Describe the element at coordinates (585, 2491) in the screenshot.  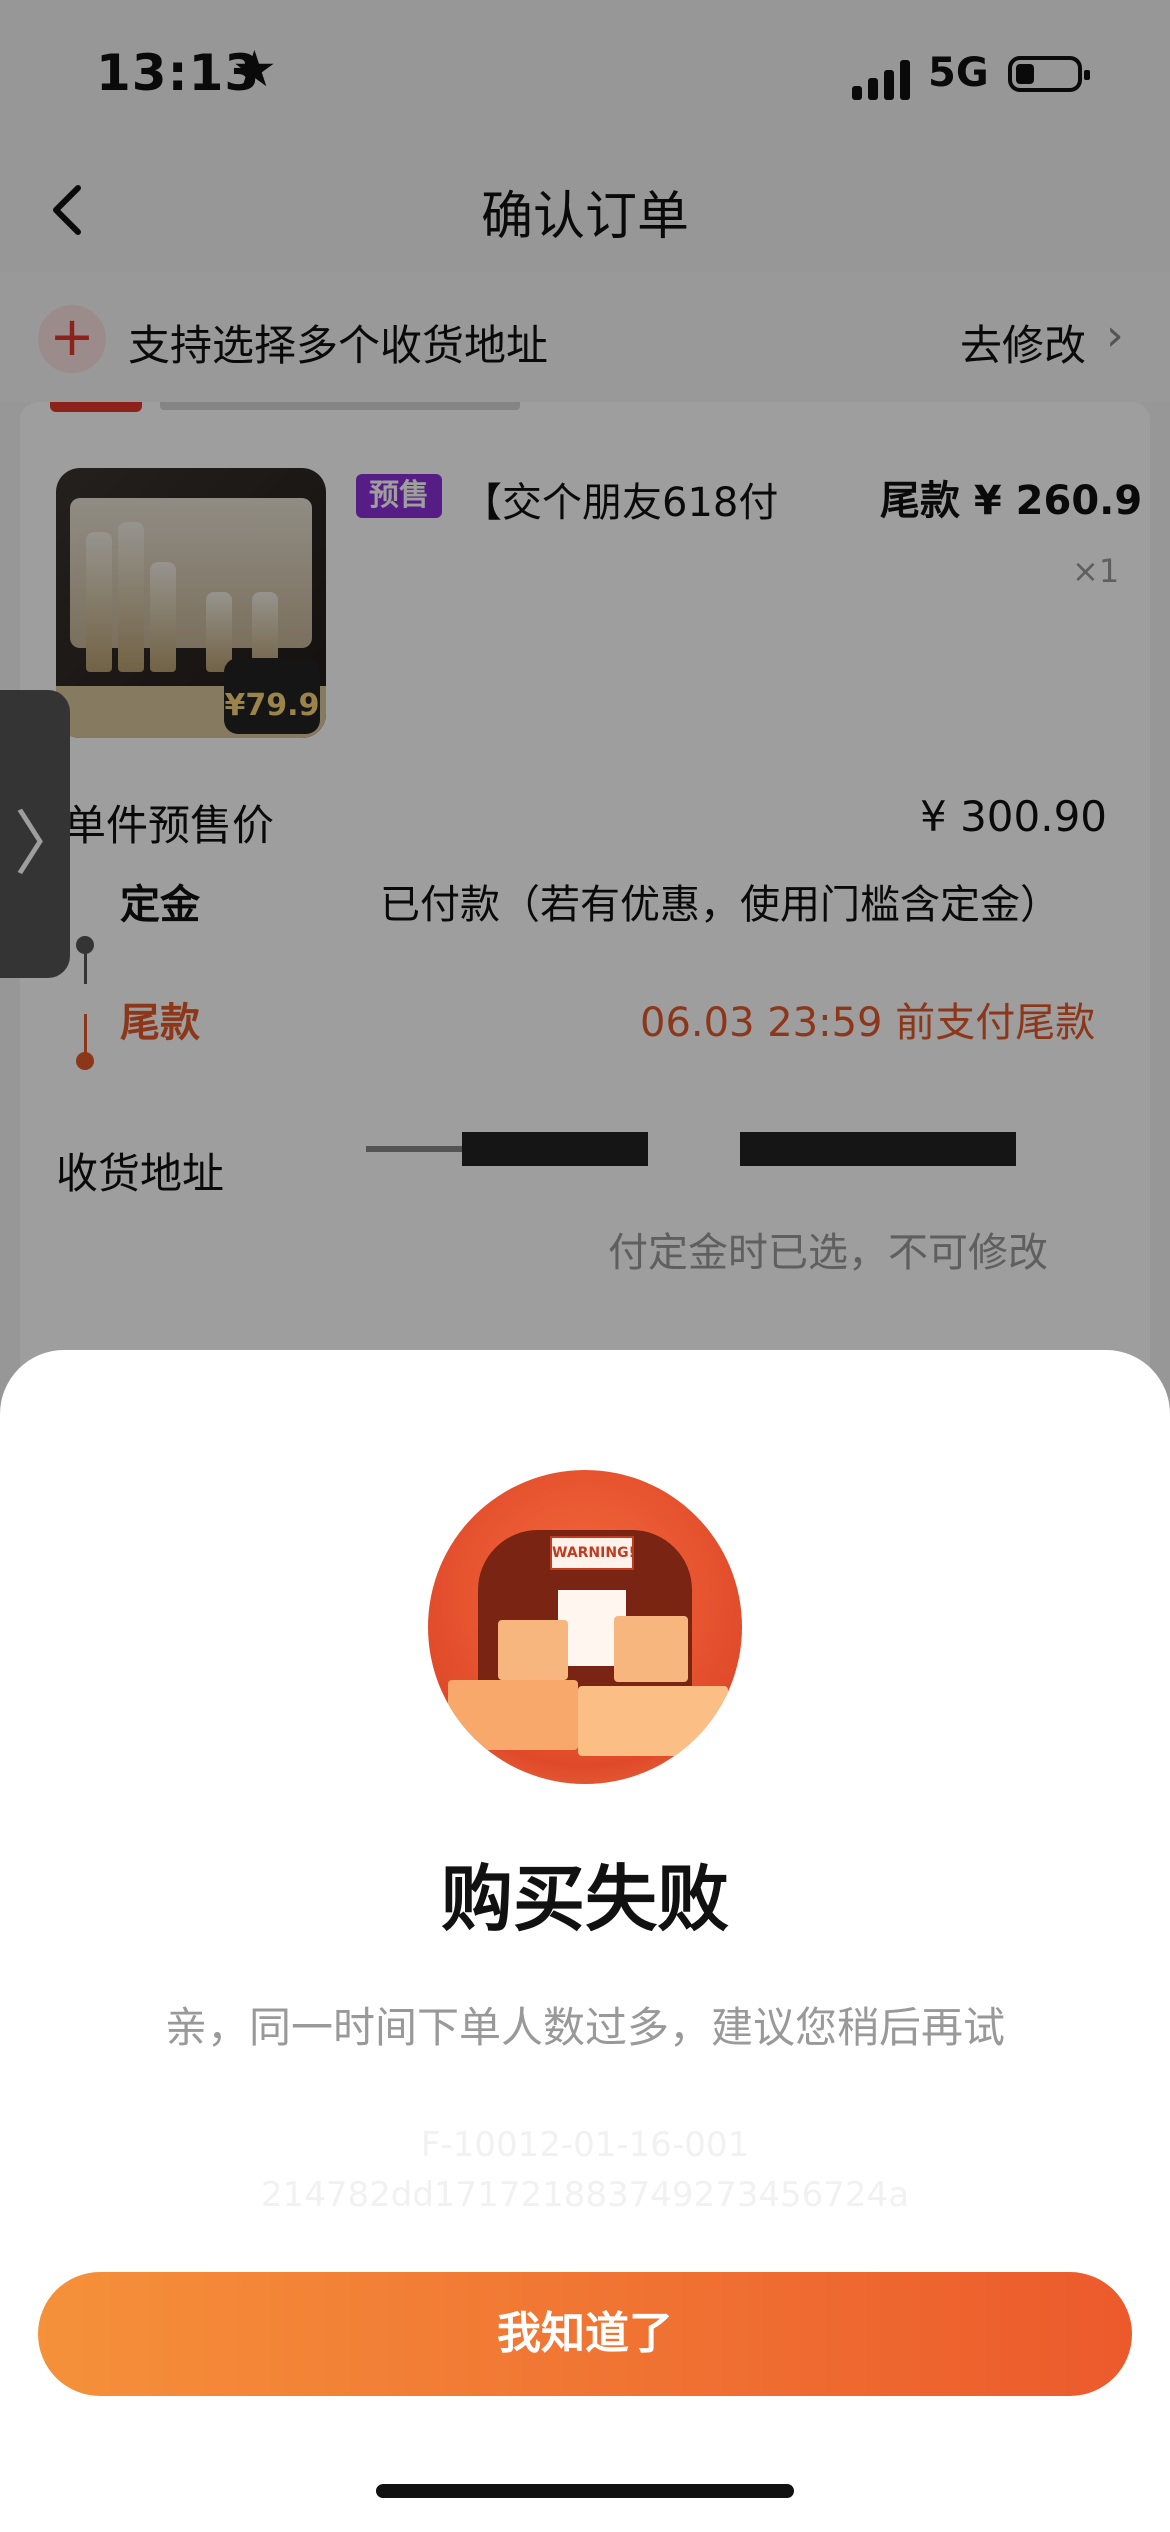
I see `home-indicator` at that location.